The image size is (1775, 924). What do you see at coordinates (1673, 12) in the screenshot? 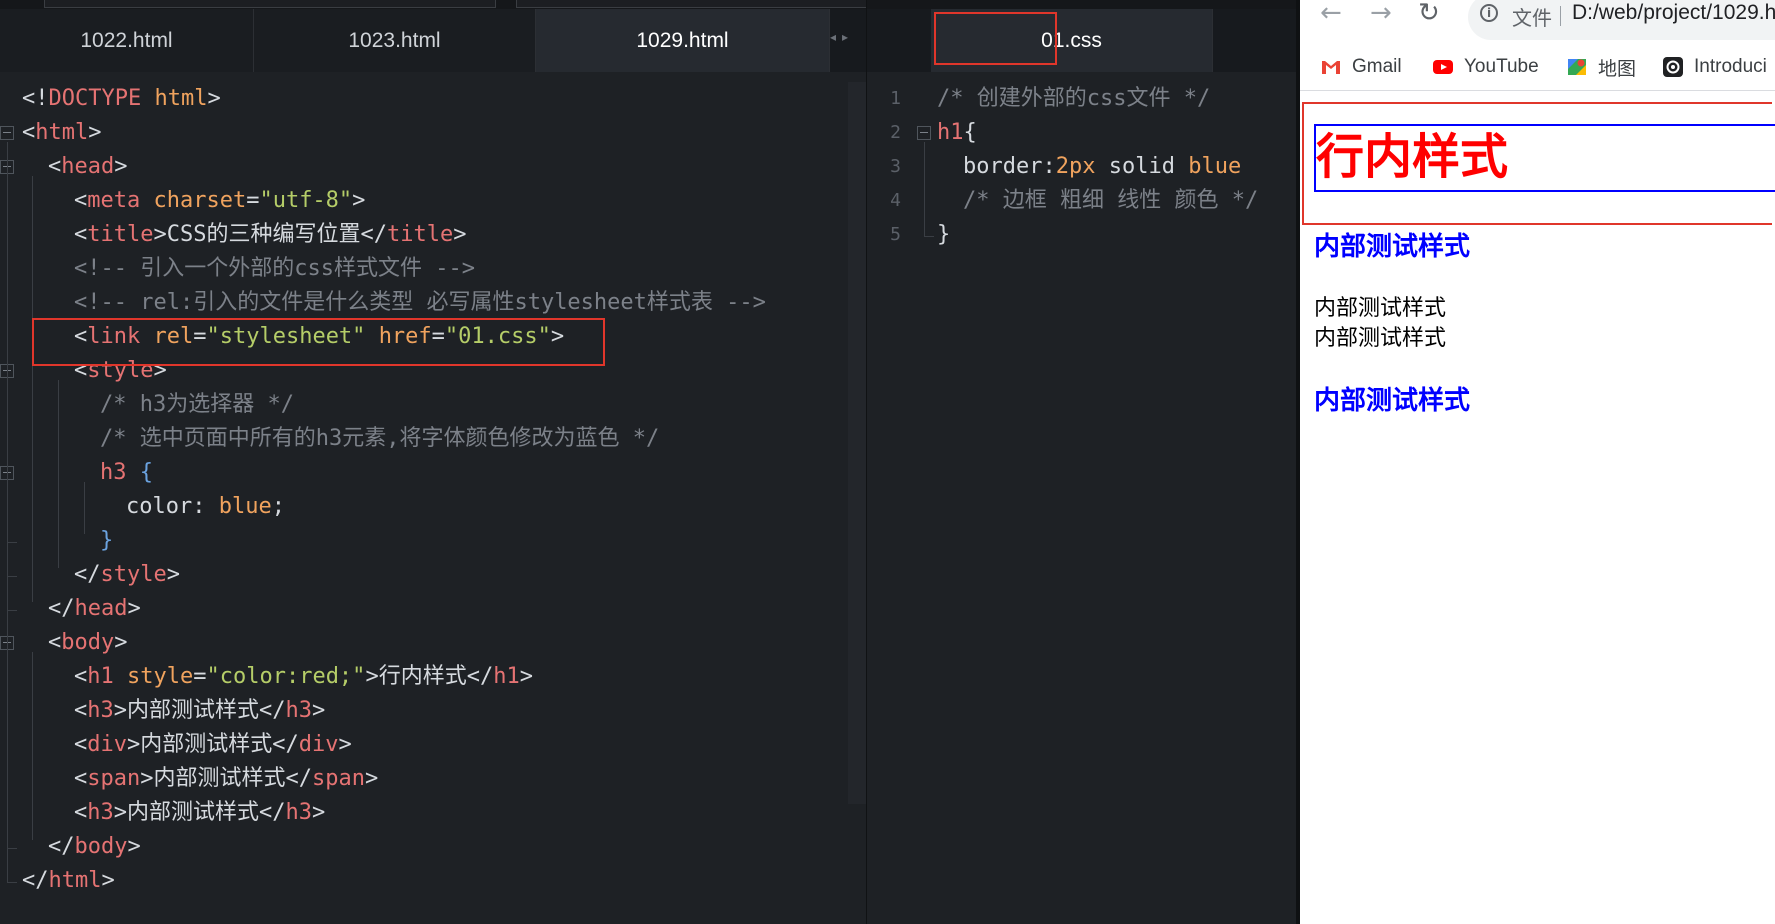
I see `address-text: D:/web/project/1029.html` at bounding box center [1673, 12].